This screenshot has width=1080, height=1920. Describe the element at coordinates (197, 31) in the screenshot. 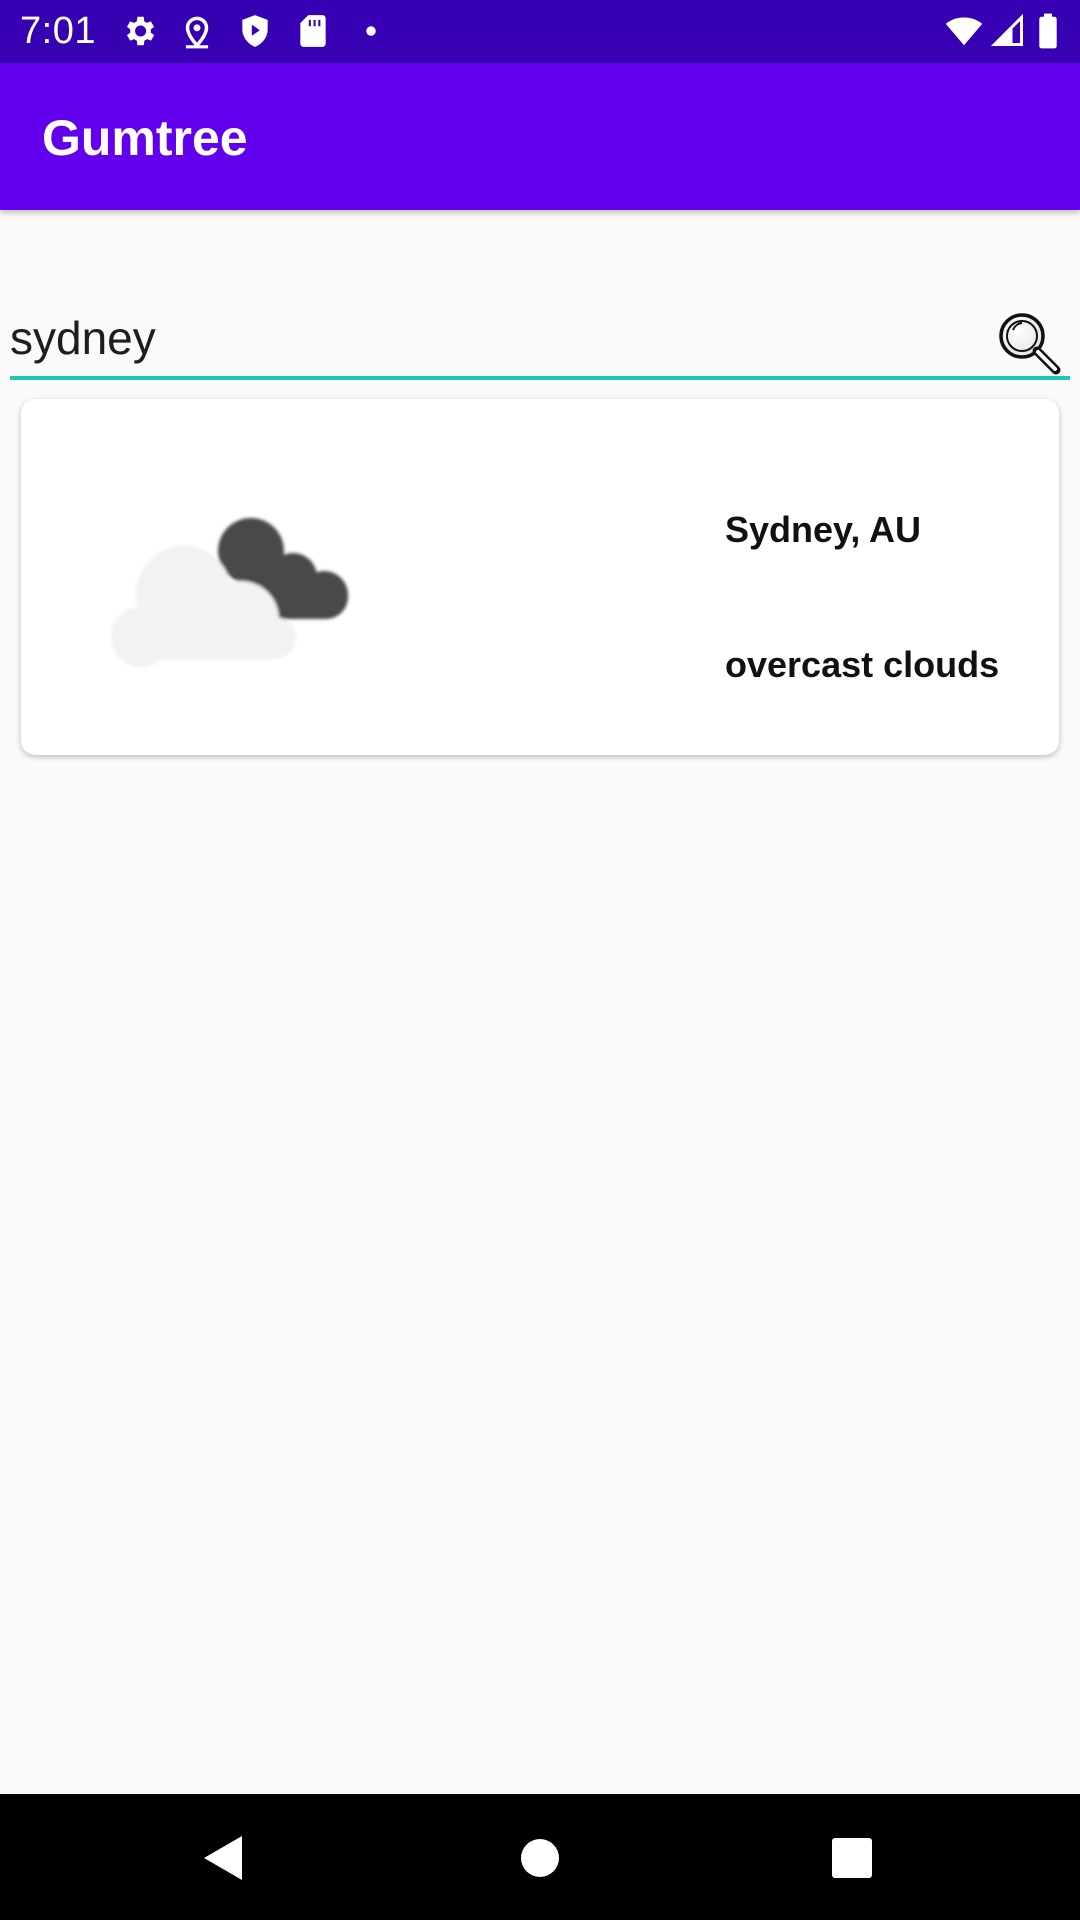

I see `location-icon` at that location.